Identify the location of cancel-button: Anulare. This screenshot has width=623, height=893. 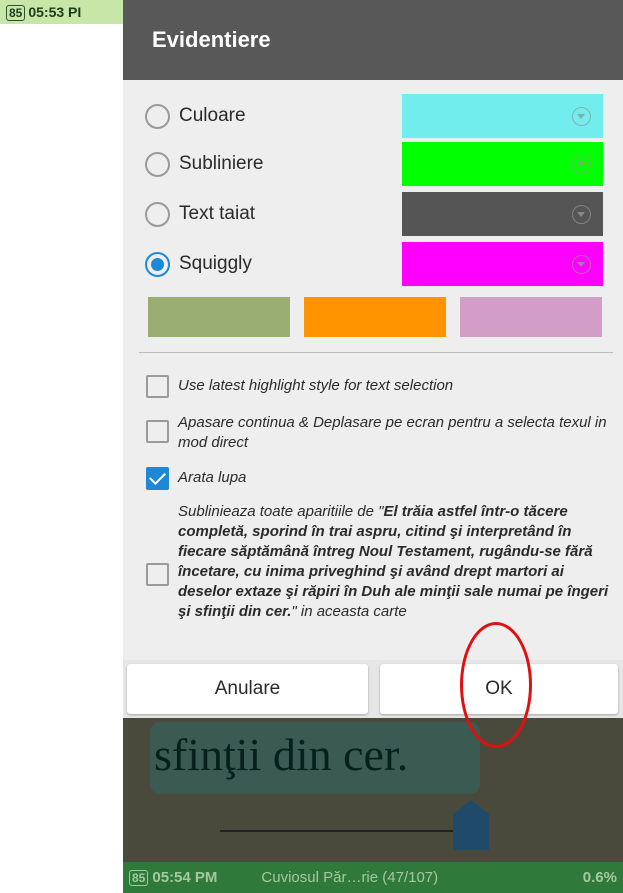
(247, 689).